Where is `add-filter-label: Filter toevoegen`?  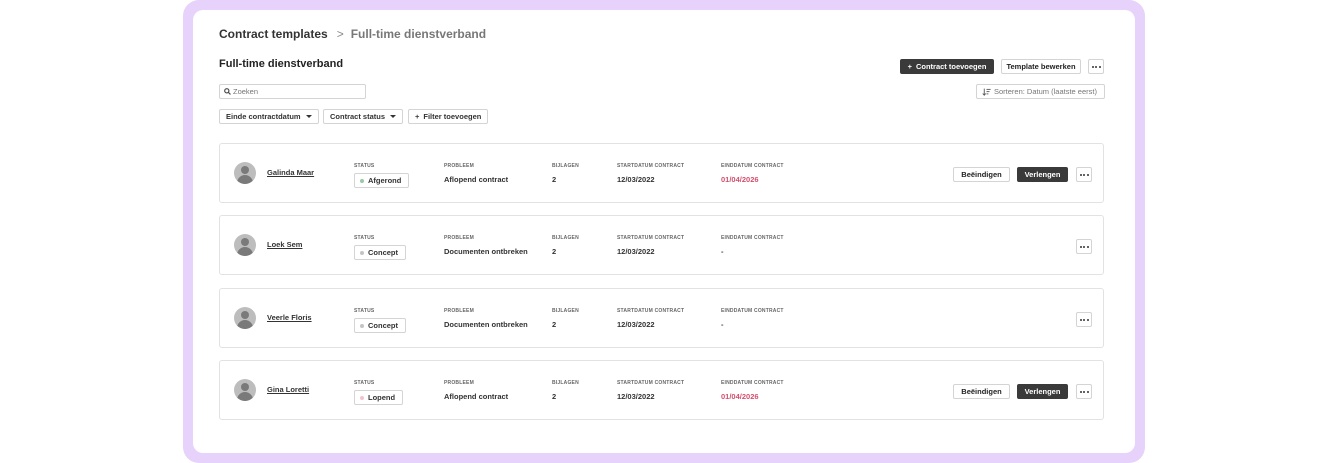
add-filter-label: Filter toevoegen is located at coordinates (452, 116).